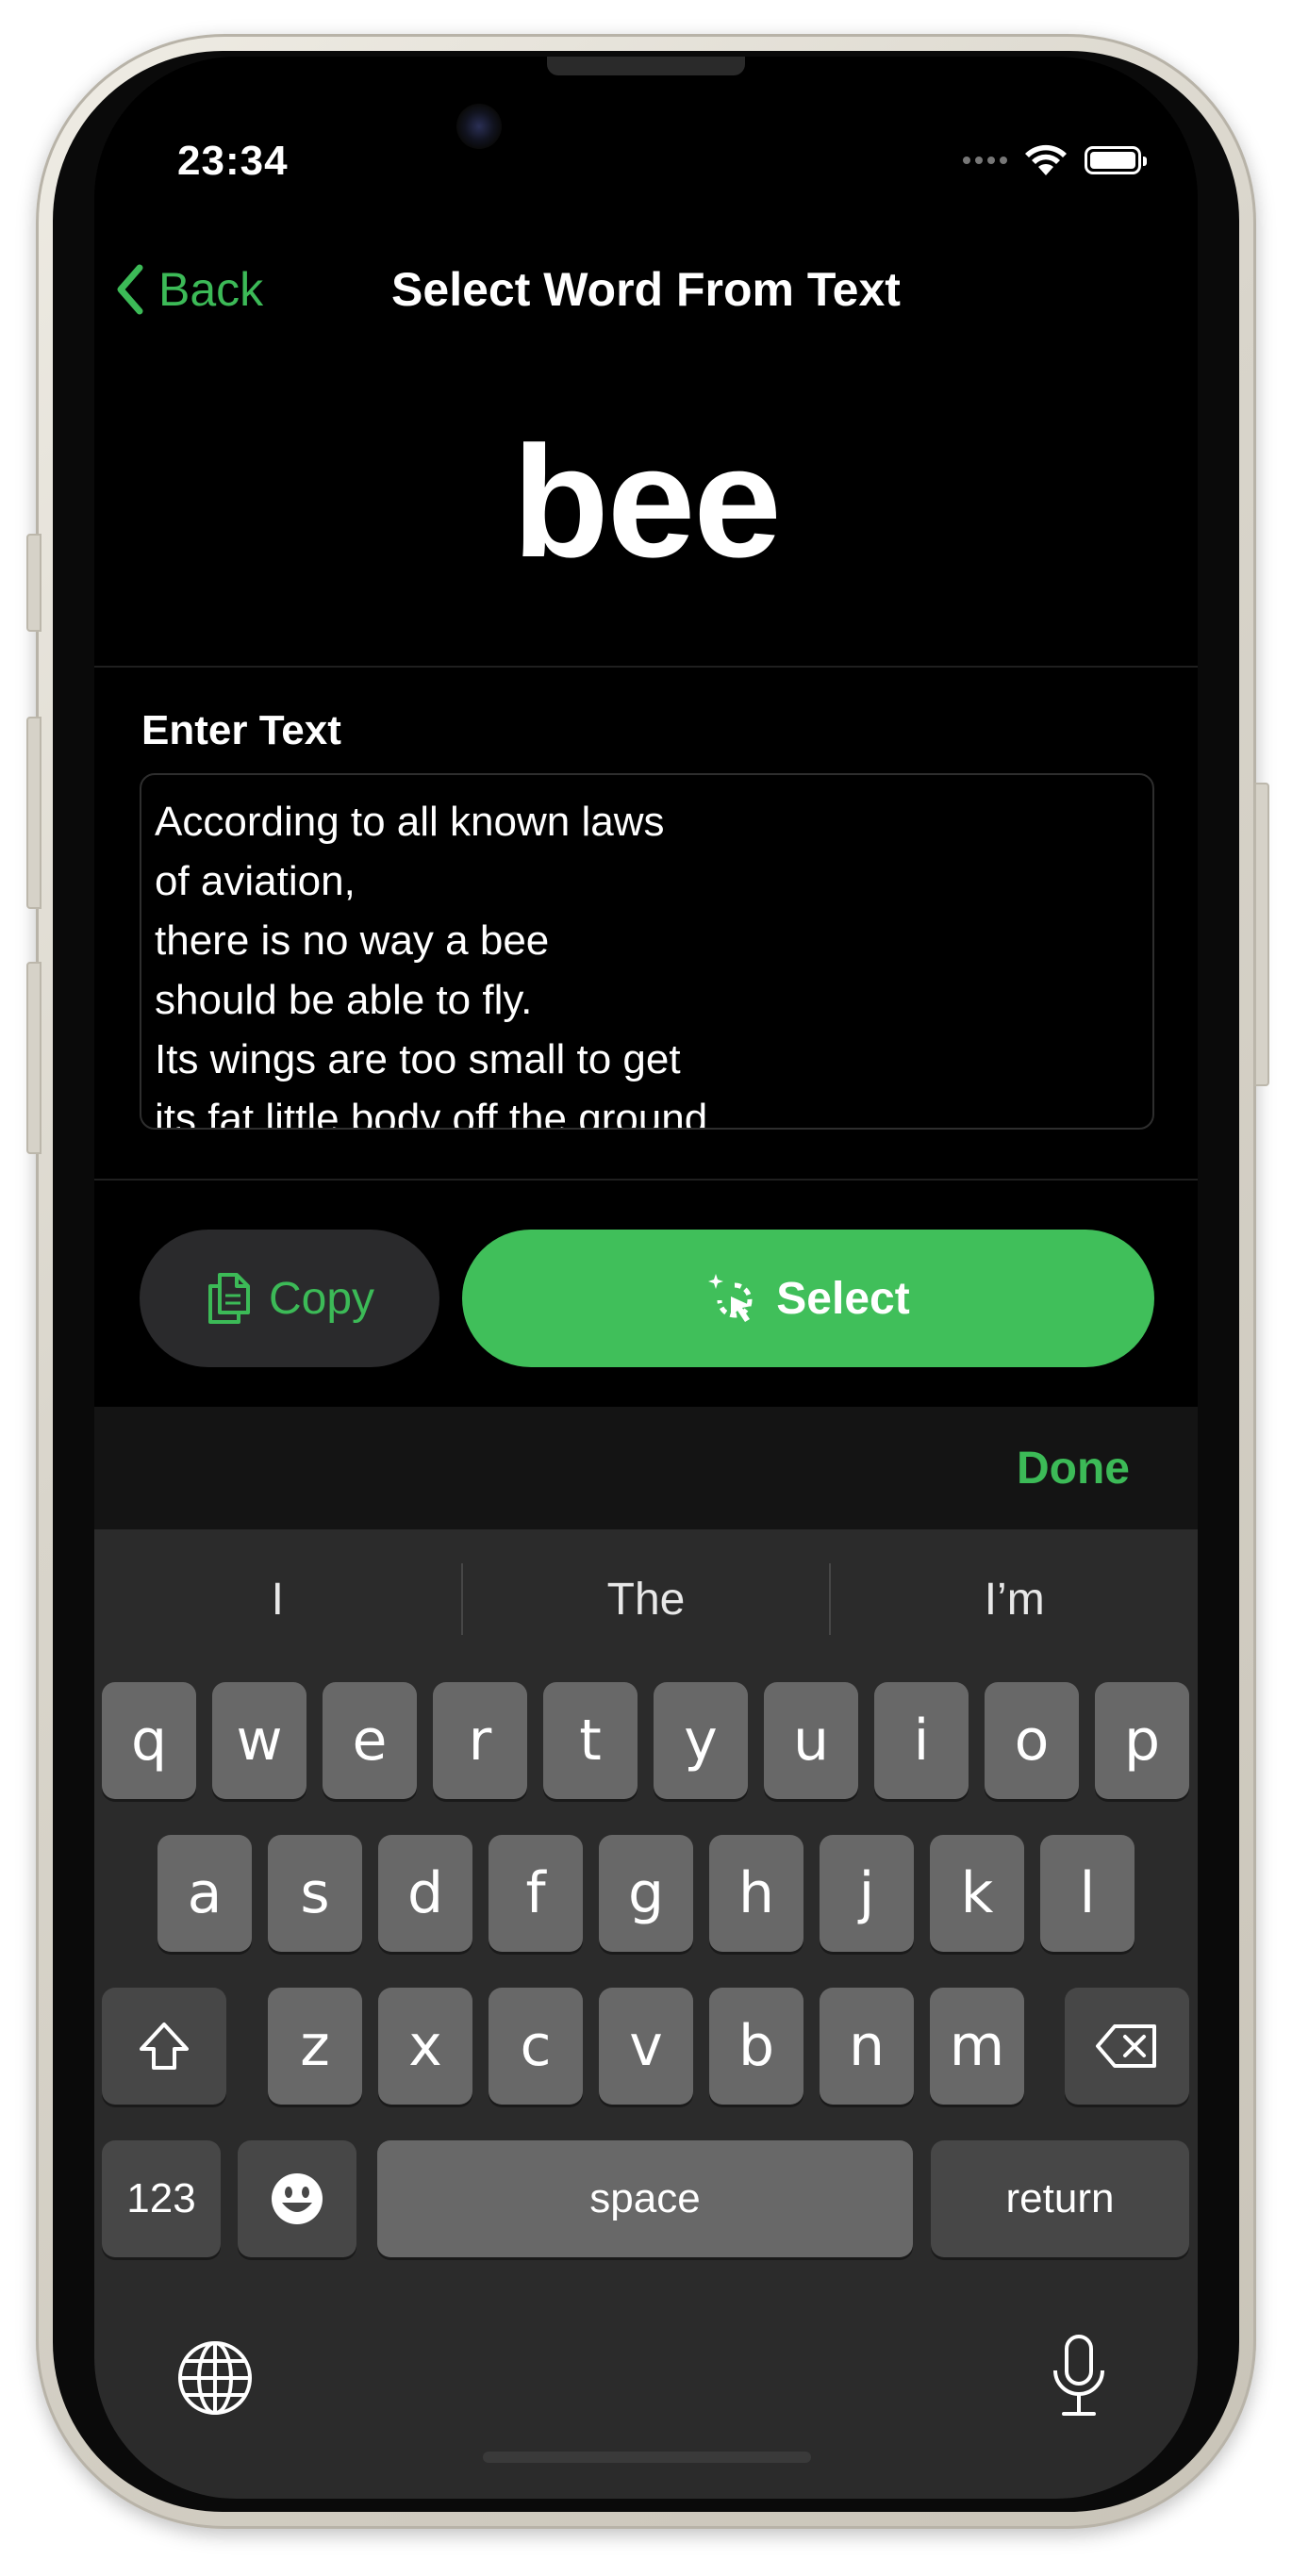 This screenshot has height=2576, width=1292. What do you see at coordinates (277, 1599) in the screenshot?
I see `suggestion-item: I` at bounding box center [277, 1599].